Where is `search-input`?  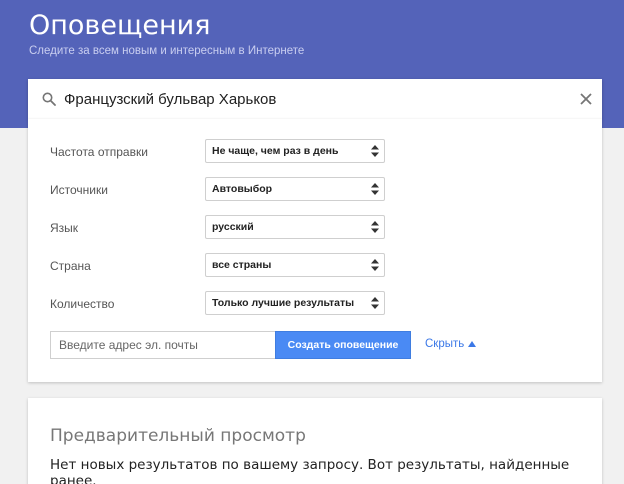 search-input is located at coordinates (314, 99).